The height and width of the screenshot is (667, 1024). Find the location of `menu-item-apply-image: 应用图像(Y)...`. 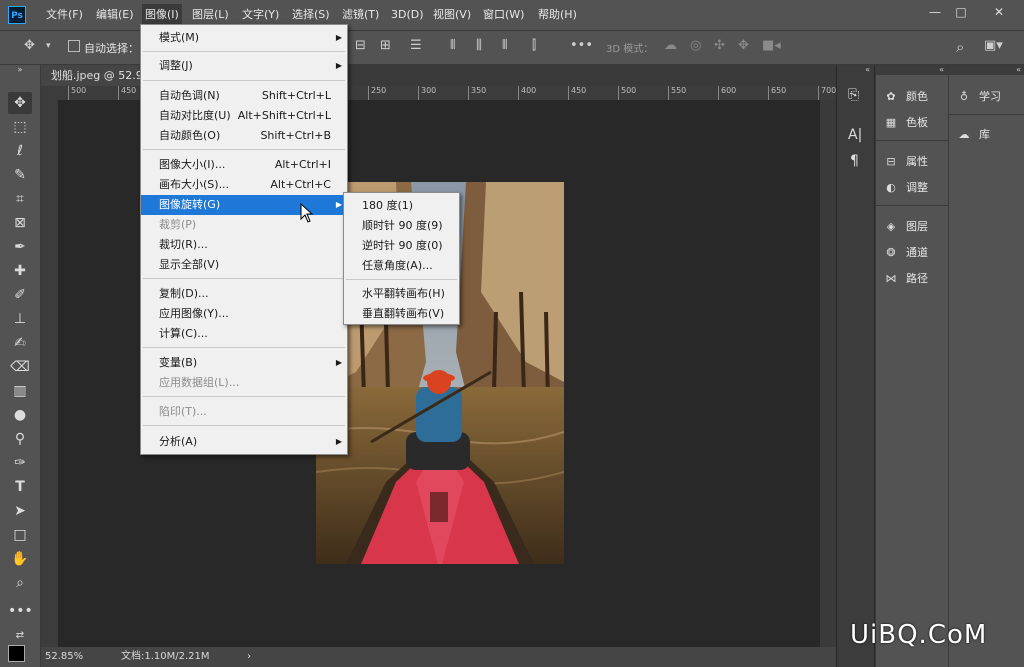

menu-item-apply-image: 应用图像(Y)... is located at coordinates (244, 314).